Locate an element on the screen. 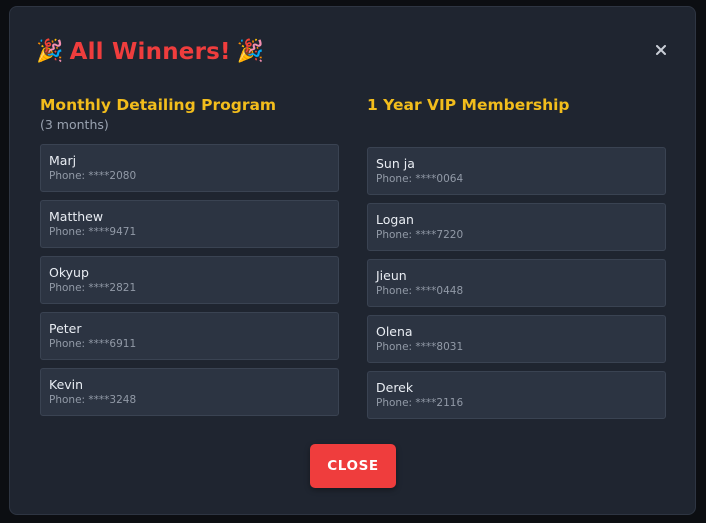  winner-phone: Phone: ****8031 is located at coordinates (420, 347).